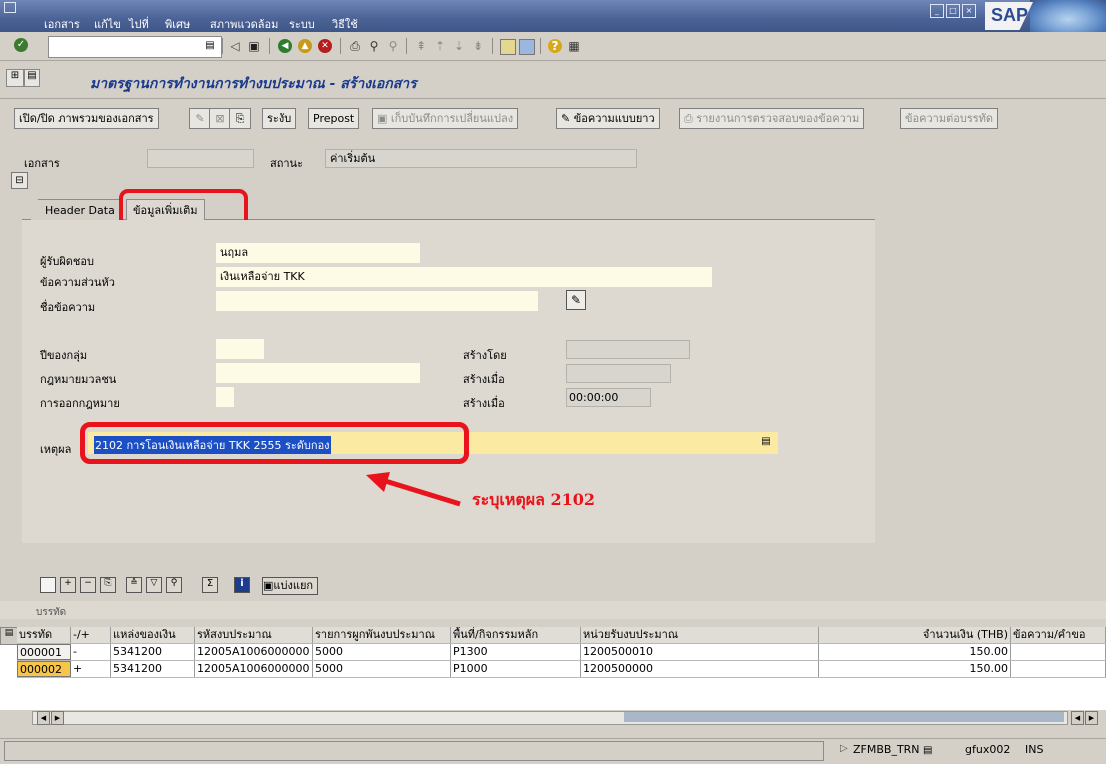 The height and width of the screenshot is (764, 1106). I want to click on previous-page-icon: ⇡, so click(440, 46).